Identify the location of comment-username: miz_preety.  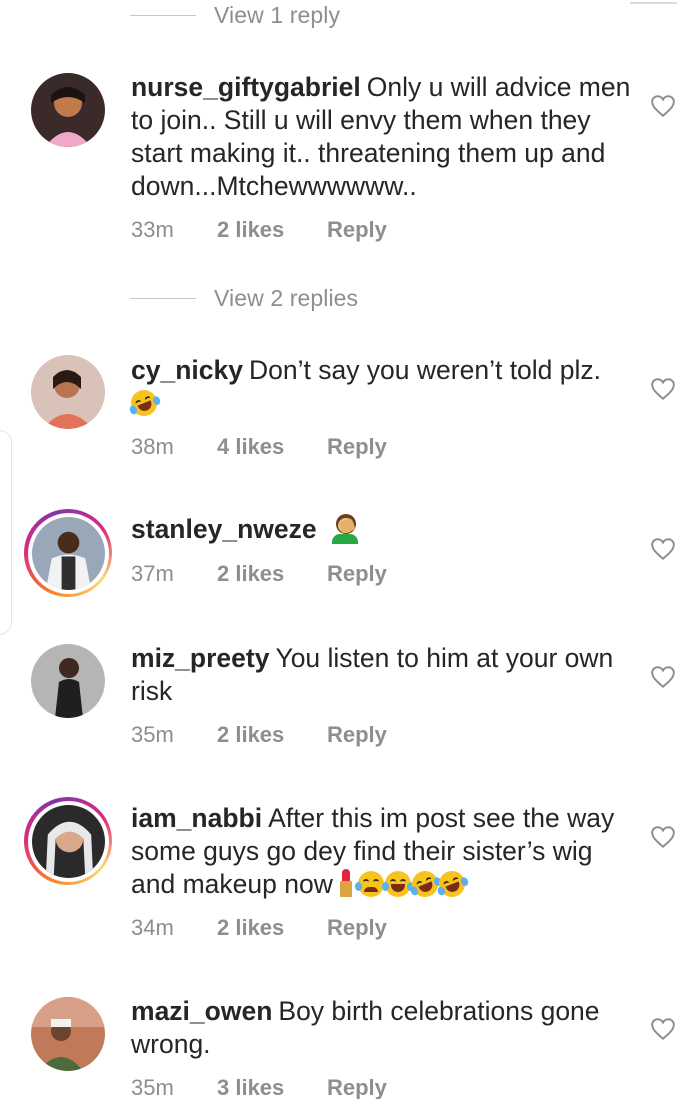
(200, 658).